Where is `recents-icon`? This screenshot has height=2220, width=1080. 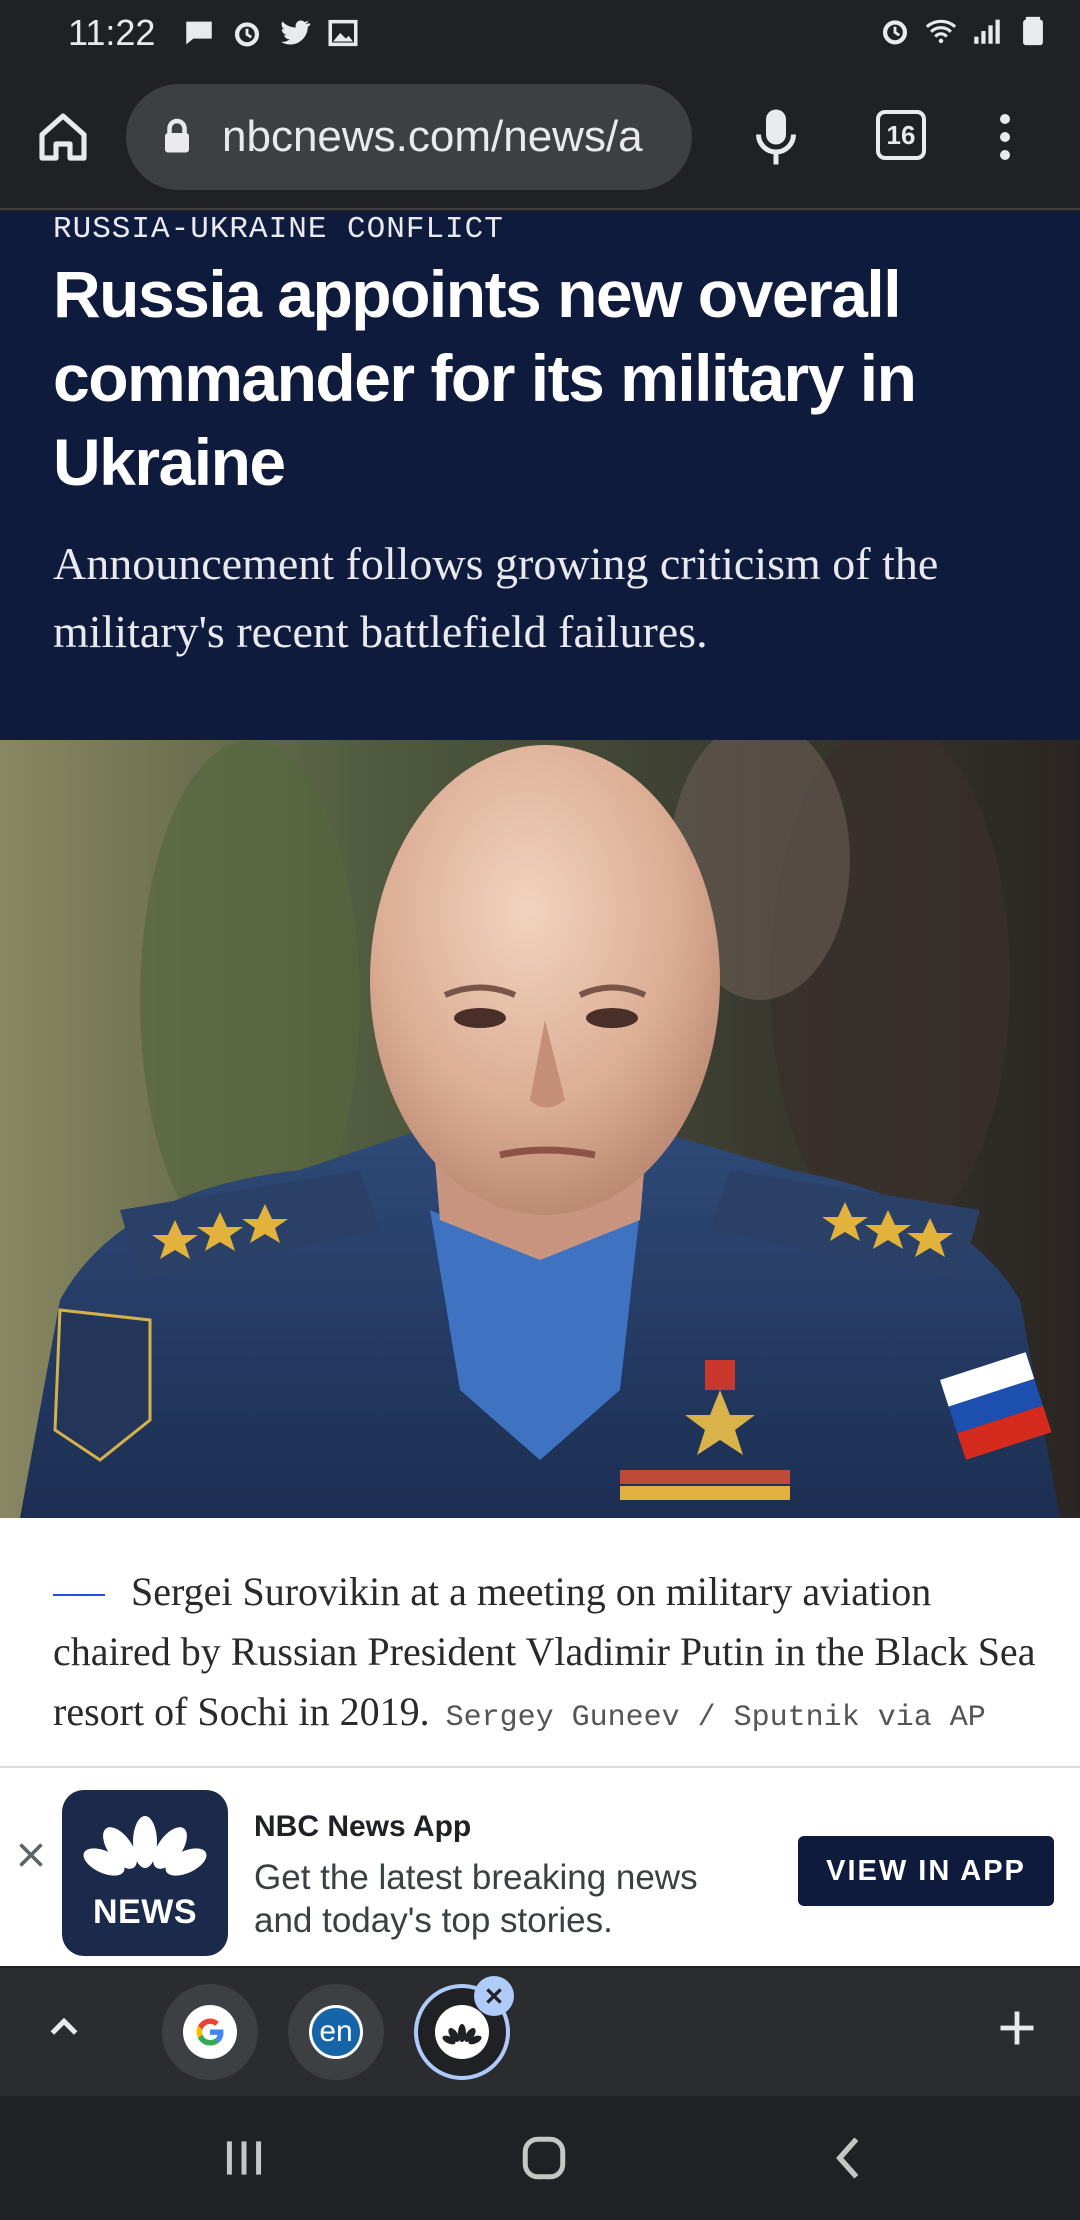 recents-icon is located at coordinates (244, 2158).